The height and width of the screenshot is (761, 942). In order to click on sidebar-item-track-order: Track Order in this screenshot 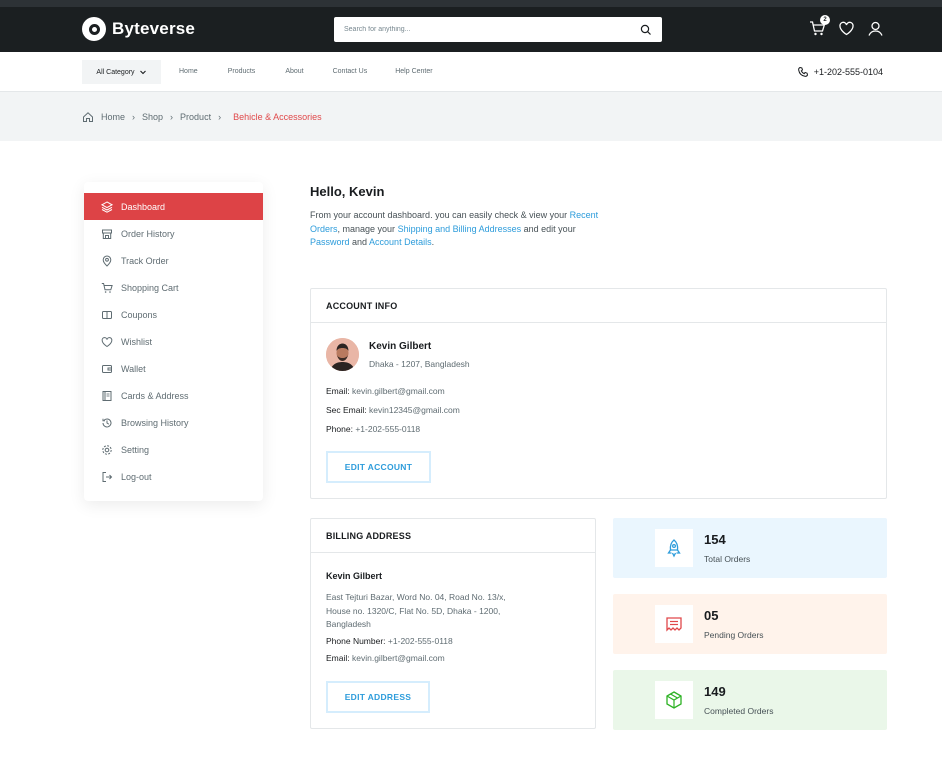, I will do `click(173, 260)`.